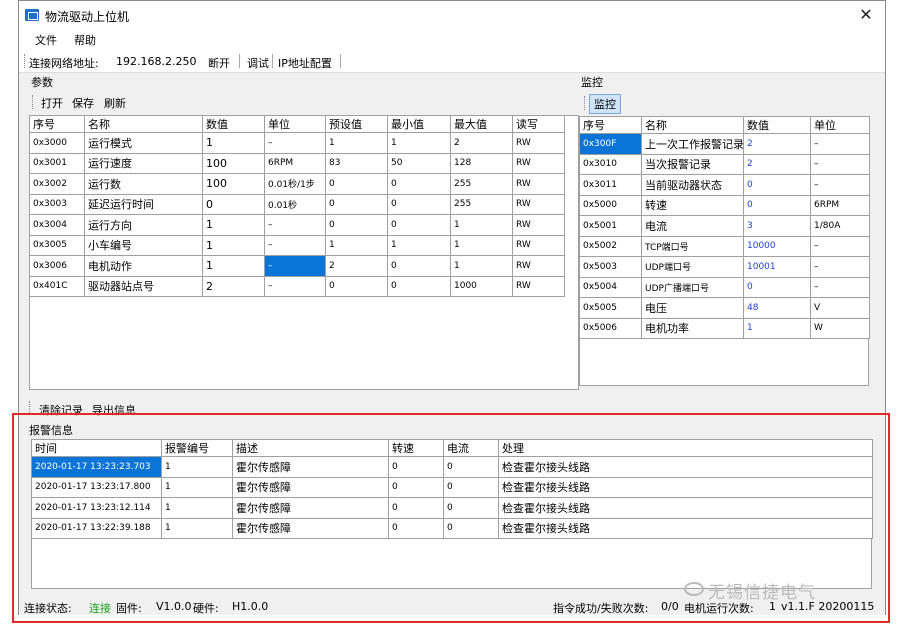  What do you see at coordinates (840, 205) in the screenshot?
I see `monitor-cell: 6RPM` at bounding box center [840, 205].